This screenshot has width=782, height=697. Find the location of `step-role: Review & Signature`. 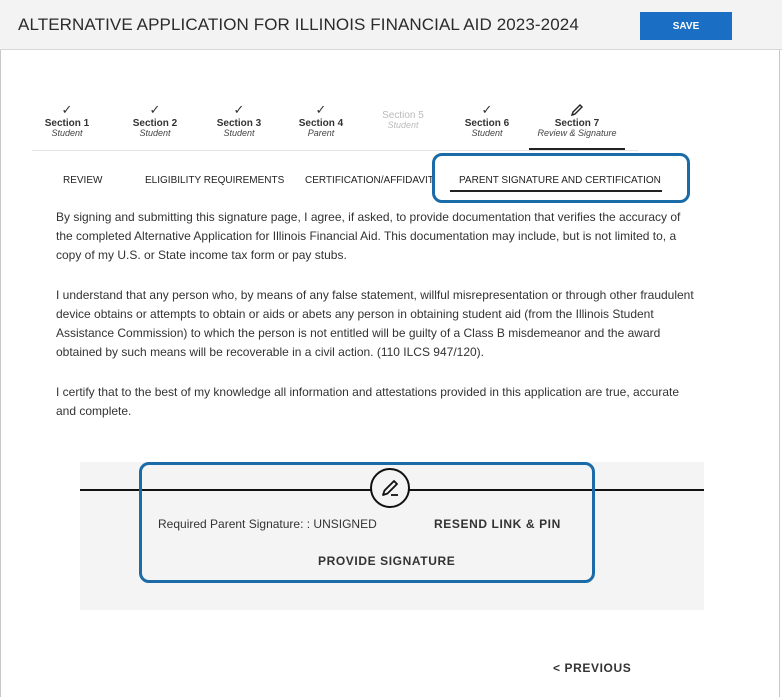

step-role: Review & Signature is located at coordinates (577, 133).